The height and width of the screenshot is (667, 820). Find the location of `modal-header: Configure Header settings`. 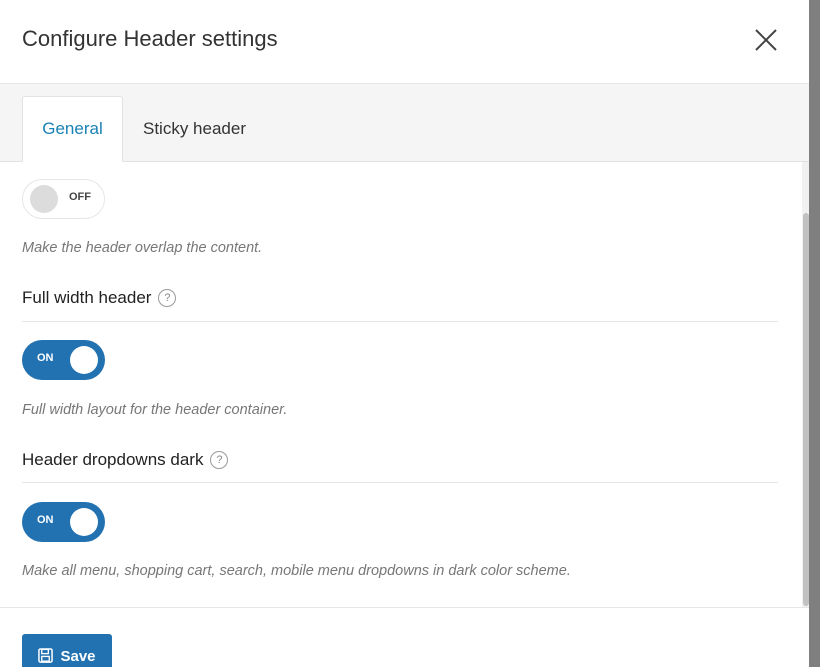

modal-header: Configure Header settings is located at coordinates (404, 42).